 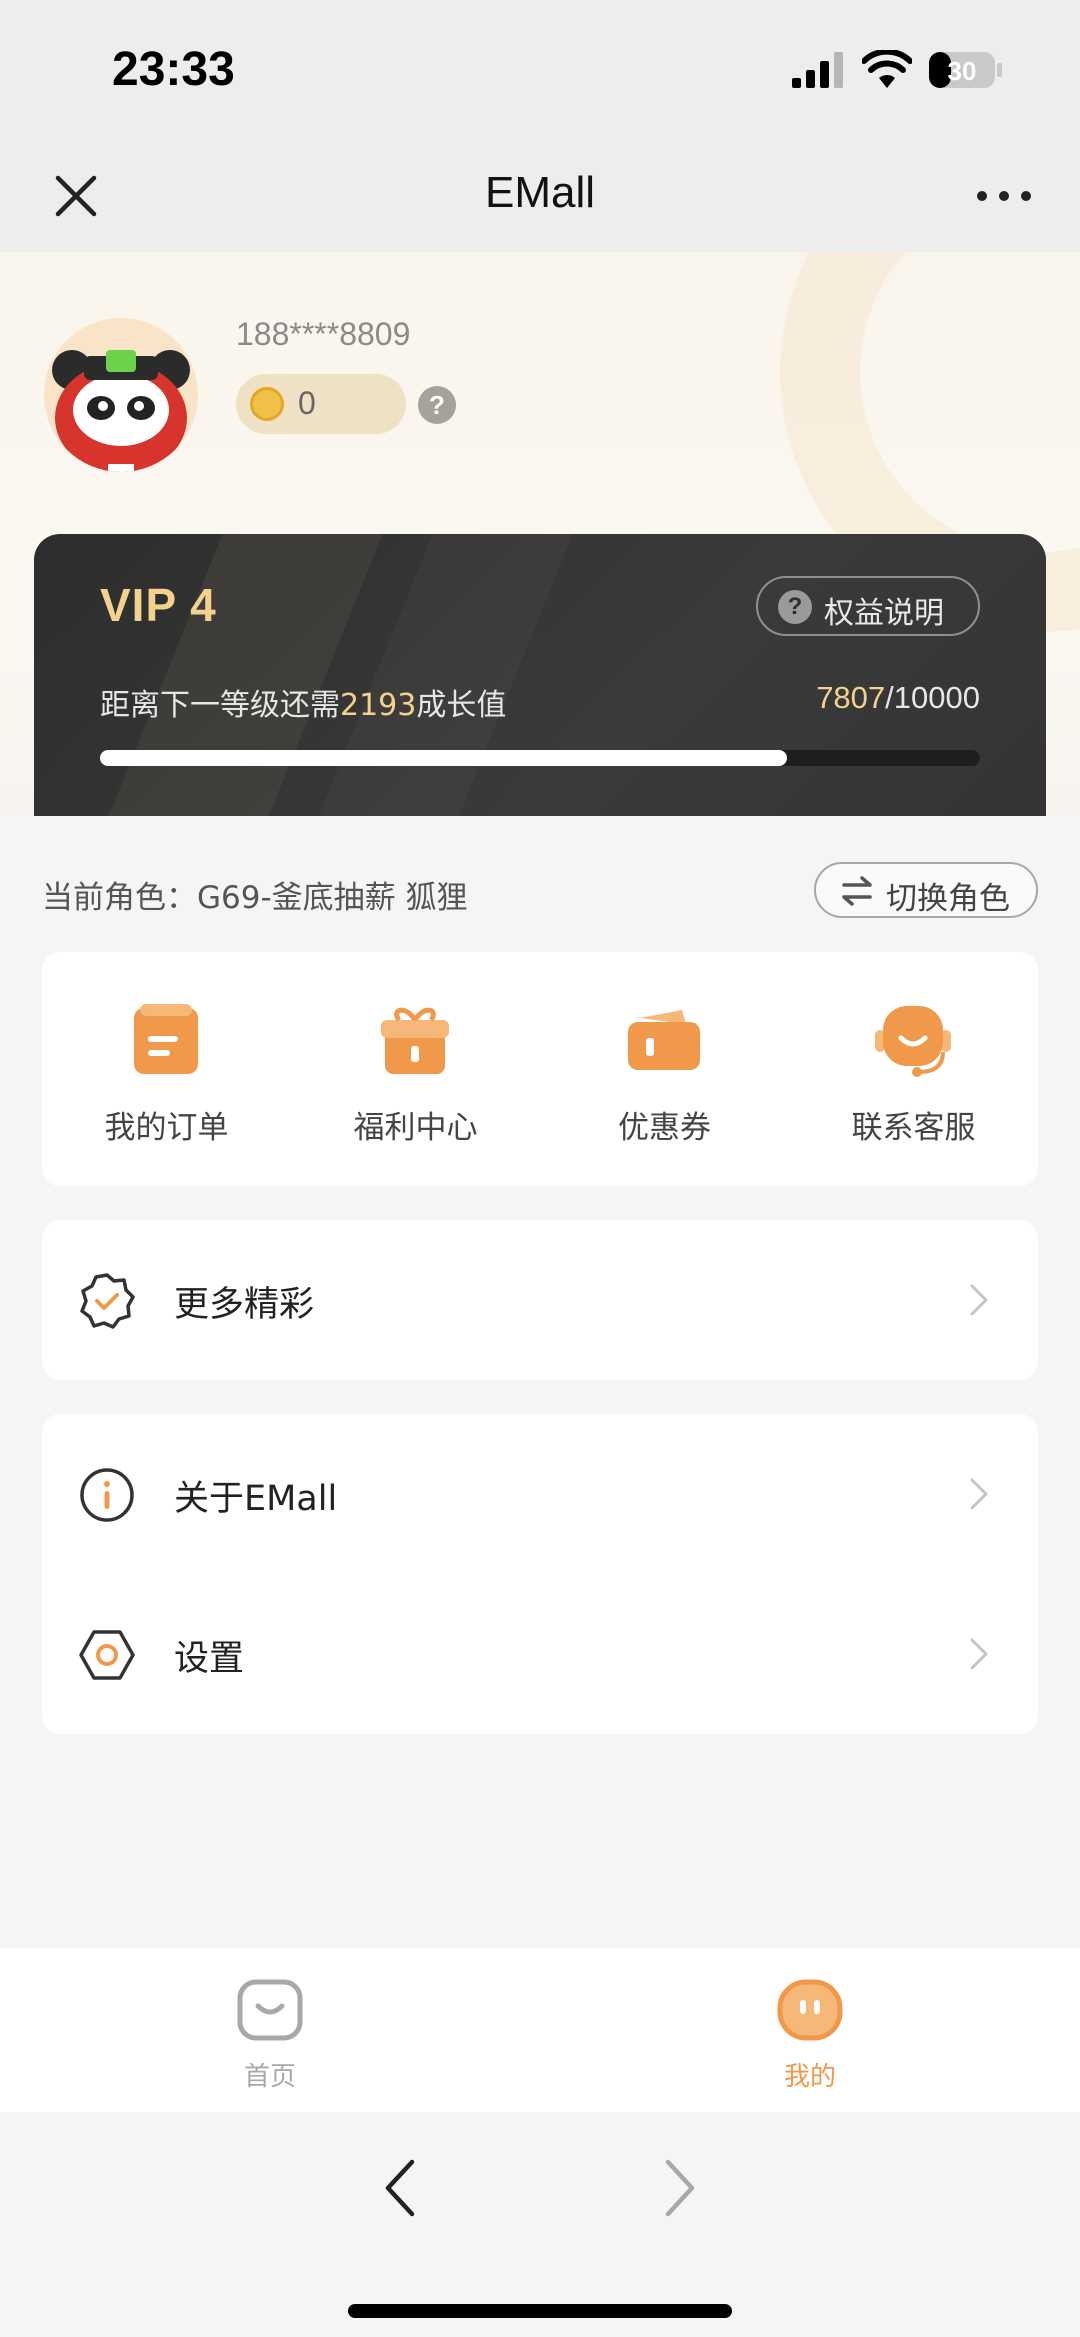 What do you see at coordinates (107, 1655) in the screenshot?
I see `settings-icon` at bounding box center [107, 1655].